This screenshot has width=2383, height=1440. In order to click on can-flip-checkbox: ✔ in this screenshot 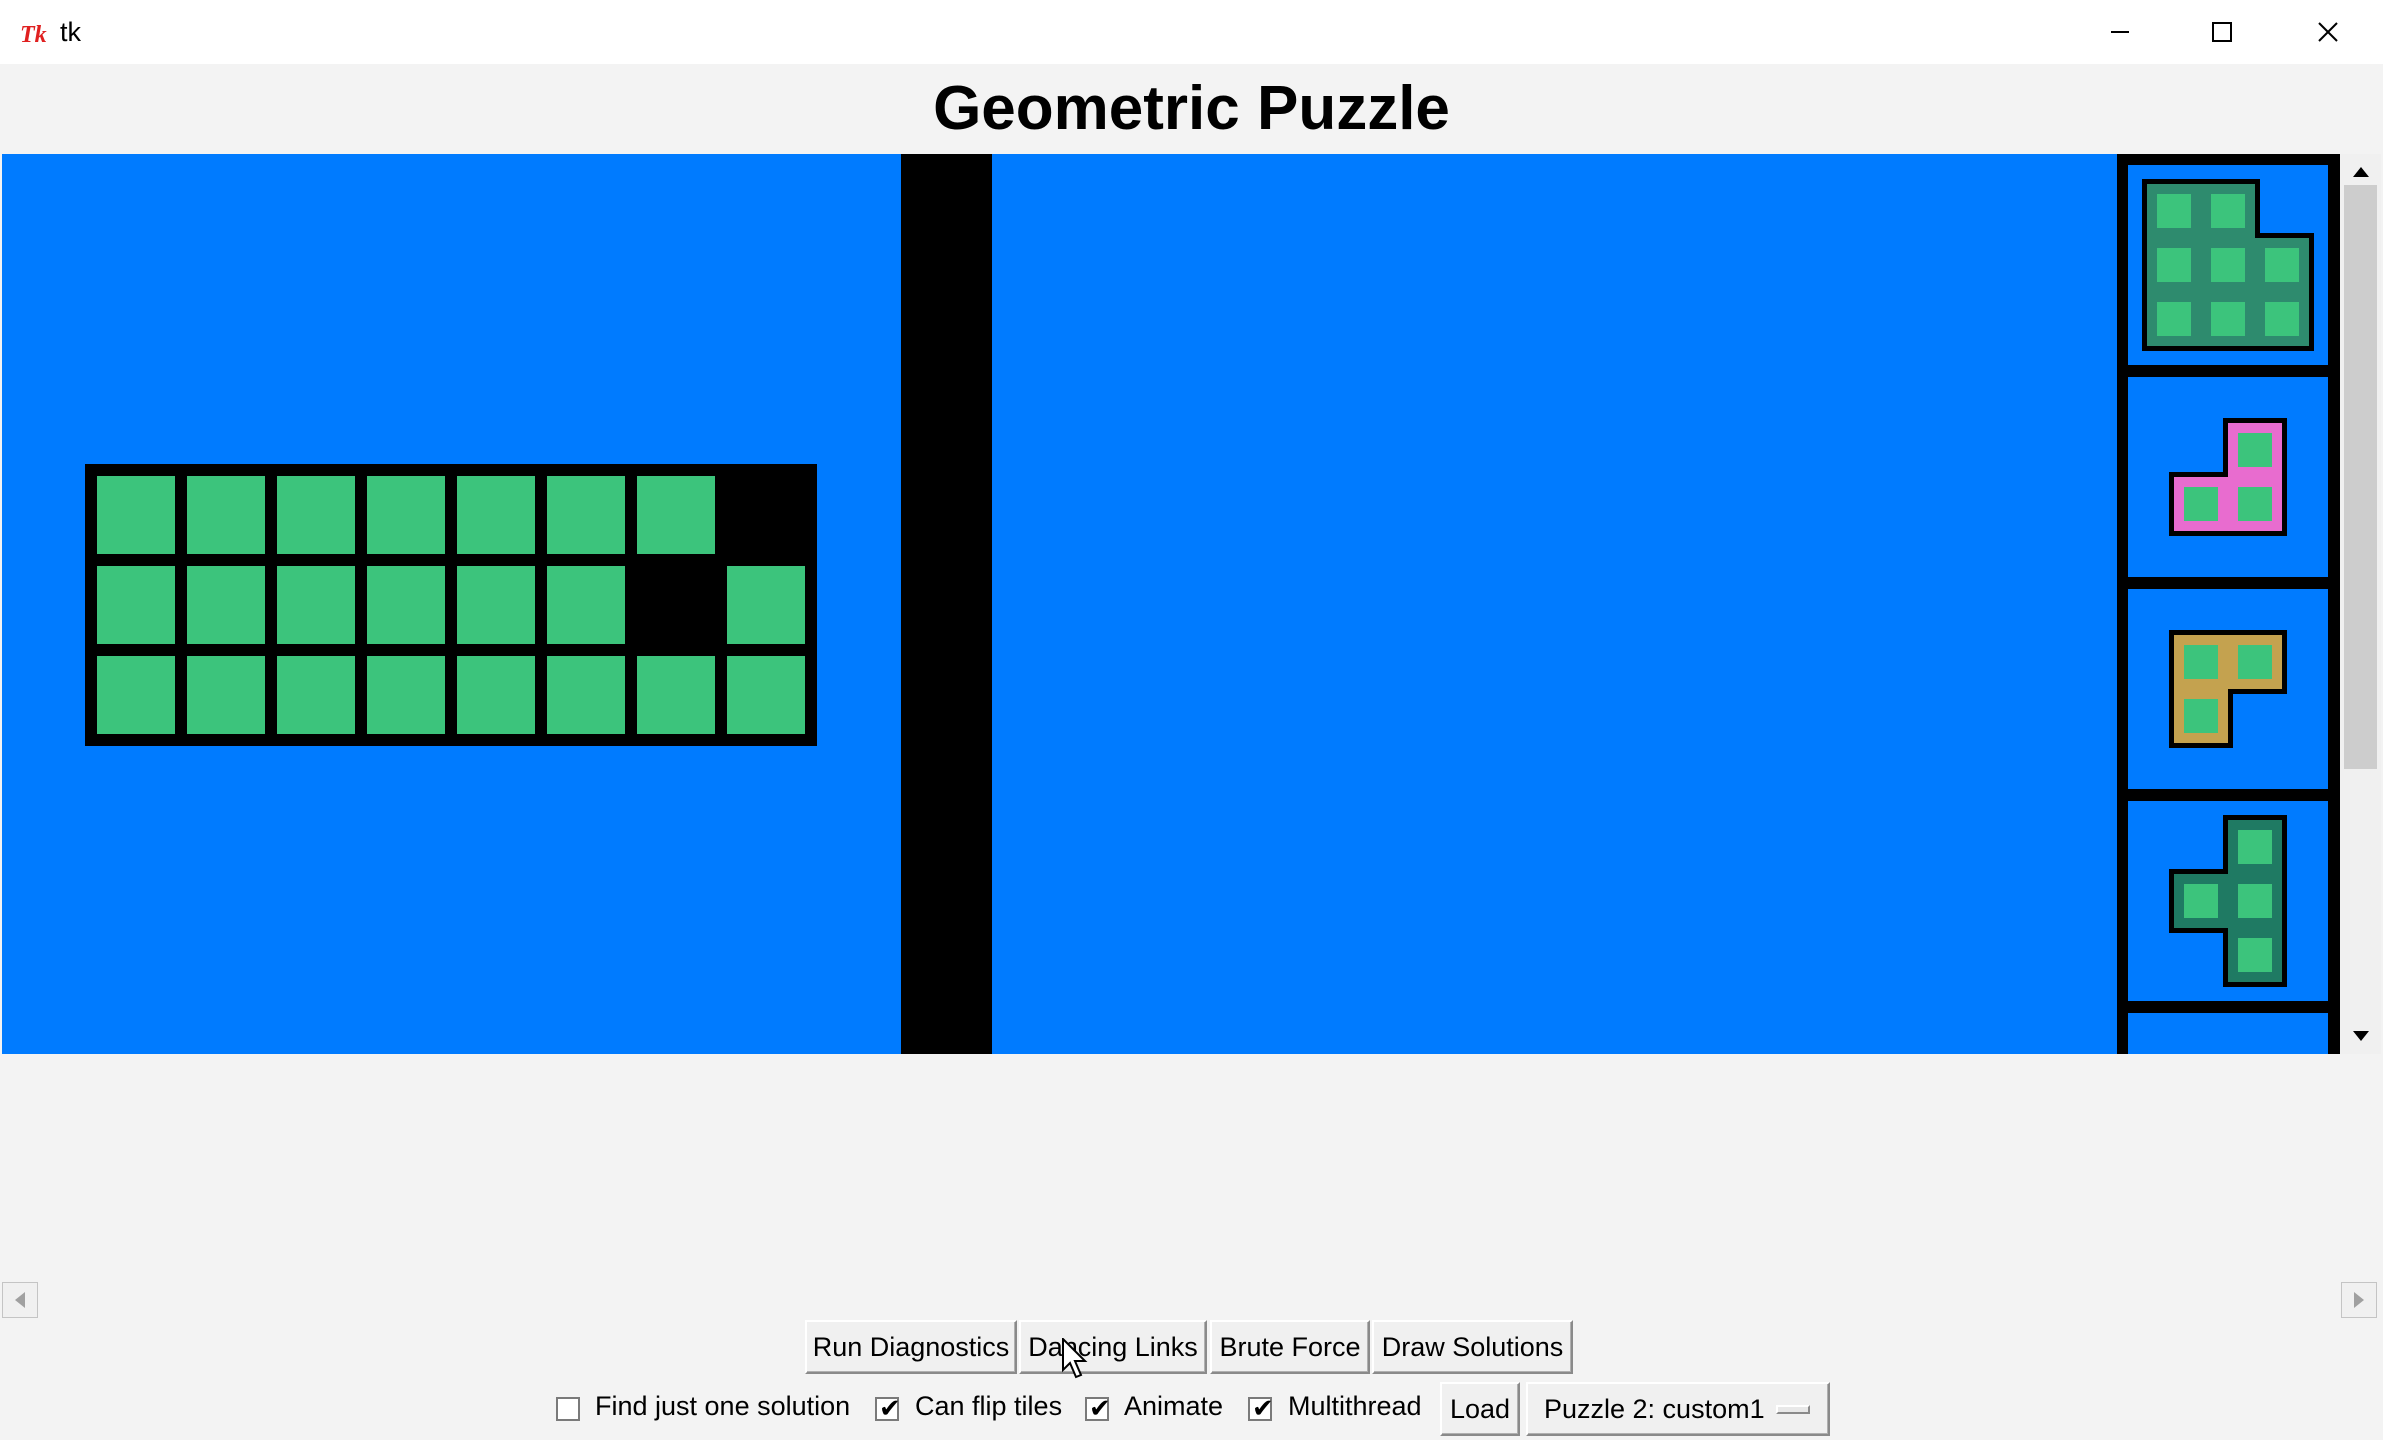, I will do `click(888, 1408)`.